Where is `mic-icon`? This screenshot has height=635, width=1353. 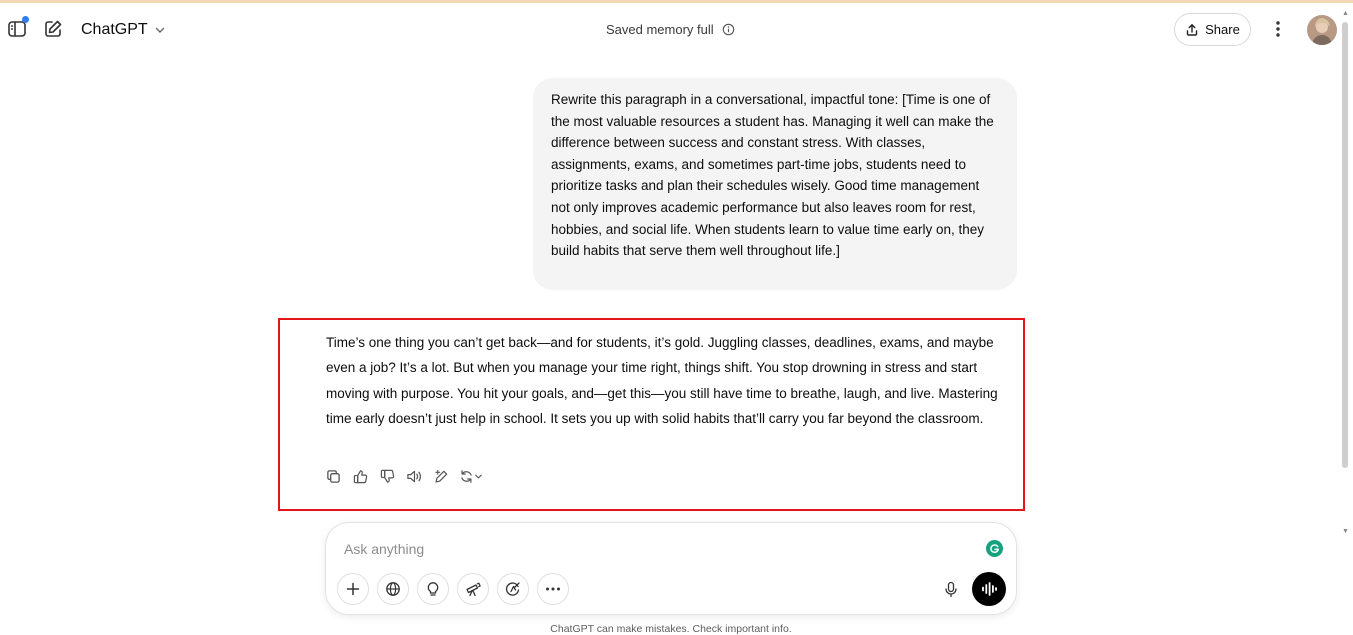 mic-icon is located at coordinates (951, 589).